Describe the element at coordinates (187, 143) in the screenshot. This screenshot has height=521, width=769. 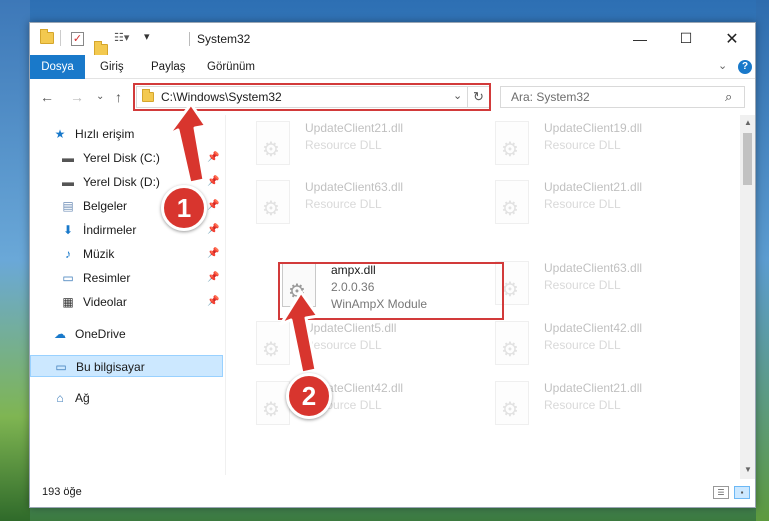
I see `arrow-one-shape` at that location.